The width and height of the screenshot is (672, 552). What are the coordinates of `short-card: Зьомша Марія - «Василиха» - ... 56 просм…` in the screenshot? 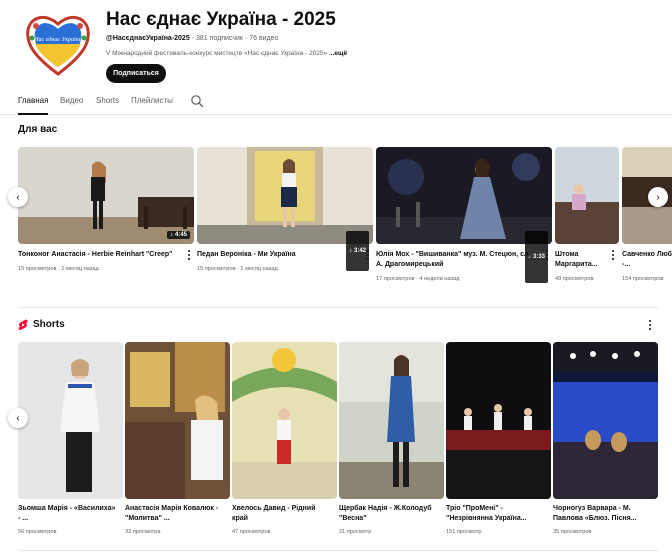 It's located at (70, 442).